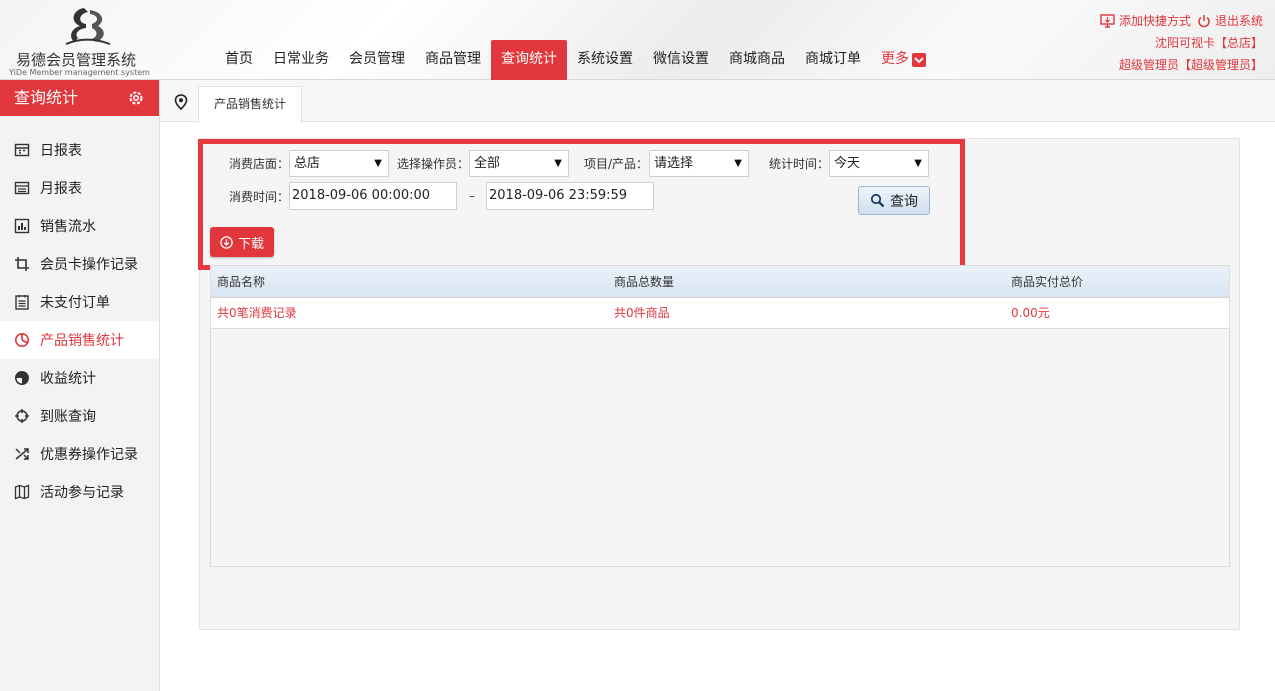 Image resolution: width=1275 pixels, height=691 pixels. Describe the element at coordinates (75, 303) in the screenshot. I see `sidebar-item-label: 未支付订单` at that location.